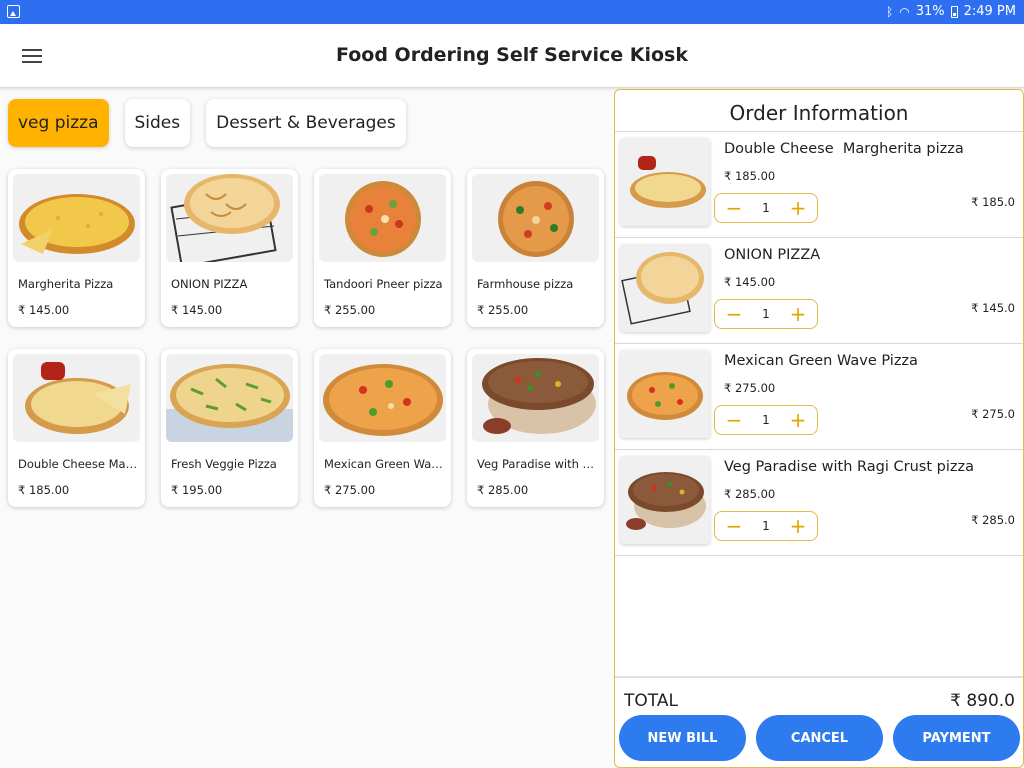 This screenshot has width=1024, height=768. Describe the element at coordinates (844, 149) in the screenshot. I see `order-item-name: Double Cheese Margherita pizza` at that location.